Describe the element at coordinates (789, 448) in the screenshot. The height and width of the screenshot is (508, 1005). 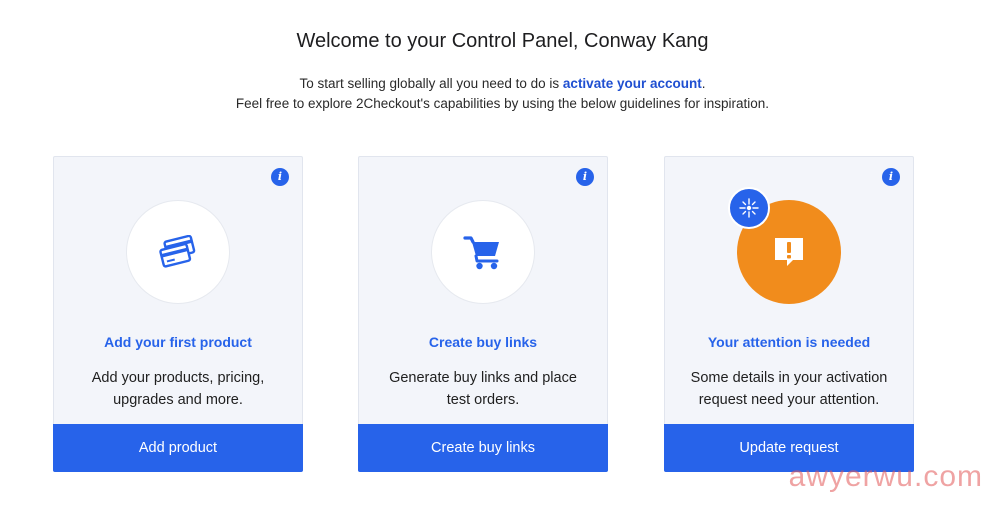
I see `update-request-button: Update request` at that location.